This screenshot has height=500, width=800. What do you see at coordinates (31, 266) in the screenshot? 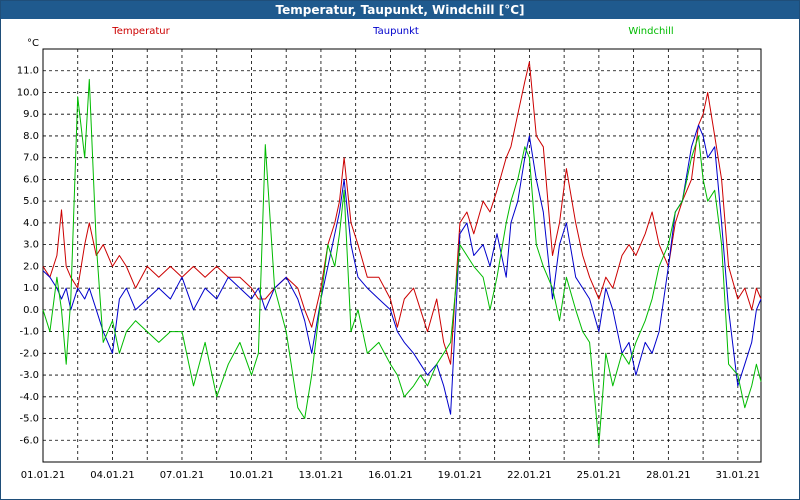
I see `y-tick-label: 2.0` at bounding box center [31, 266].